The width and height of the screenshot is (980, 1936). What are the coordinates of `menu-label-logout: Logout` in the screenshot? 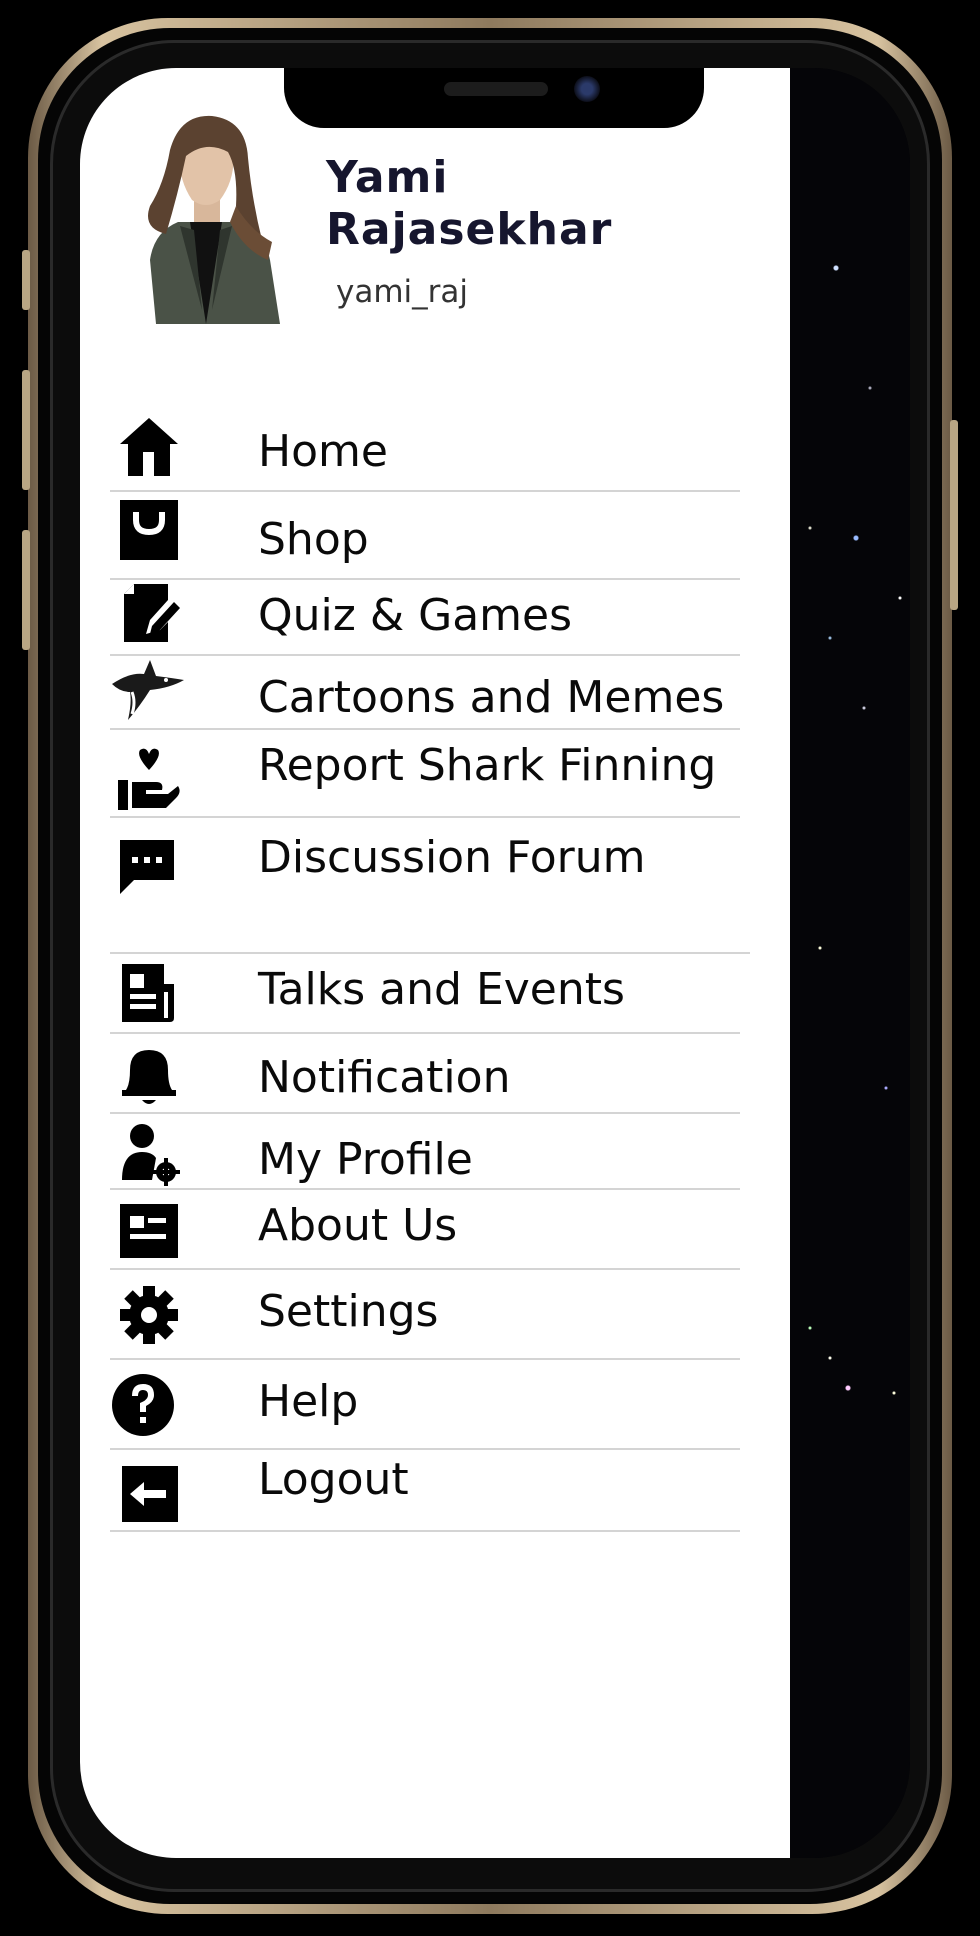 It's located at (333, 1479).